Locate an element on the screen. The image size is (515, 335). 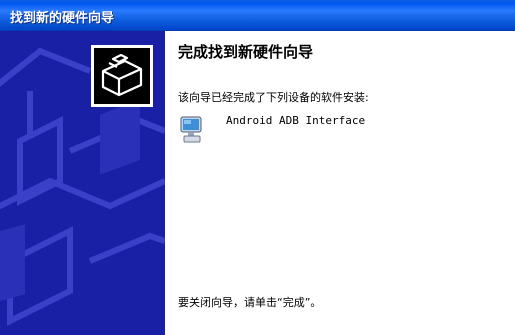
finish-instruction: 要关闭向导，请单击“完成”。 is located at coordinates (250, 302).